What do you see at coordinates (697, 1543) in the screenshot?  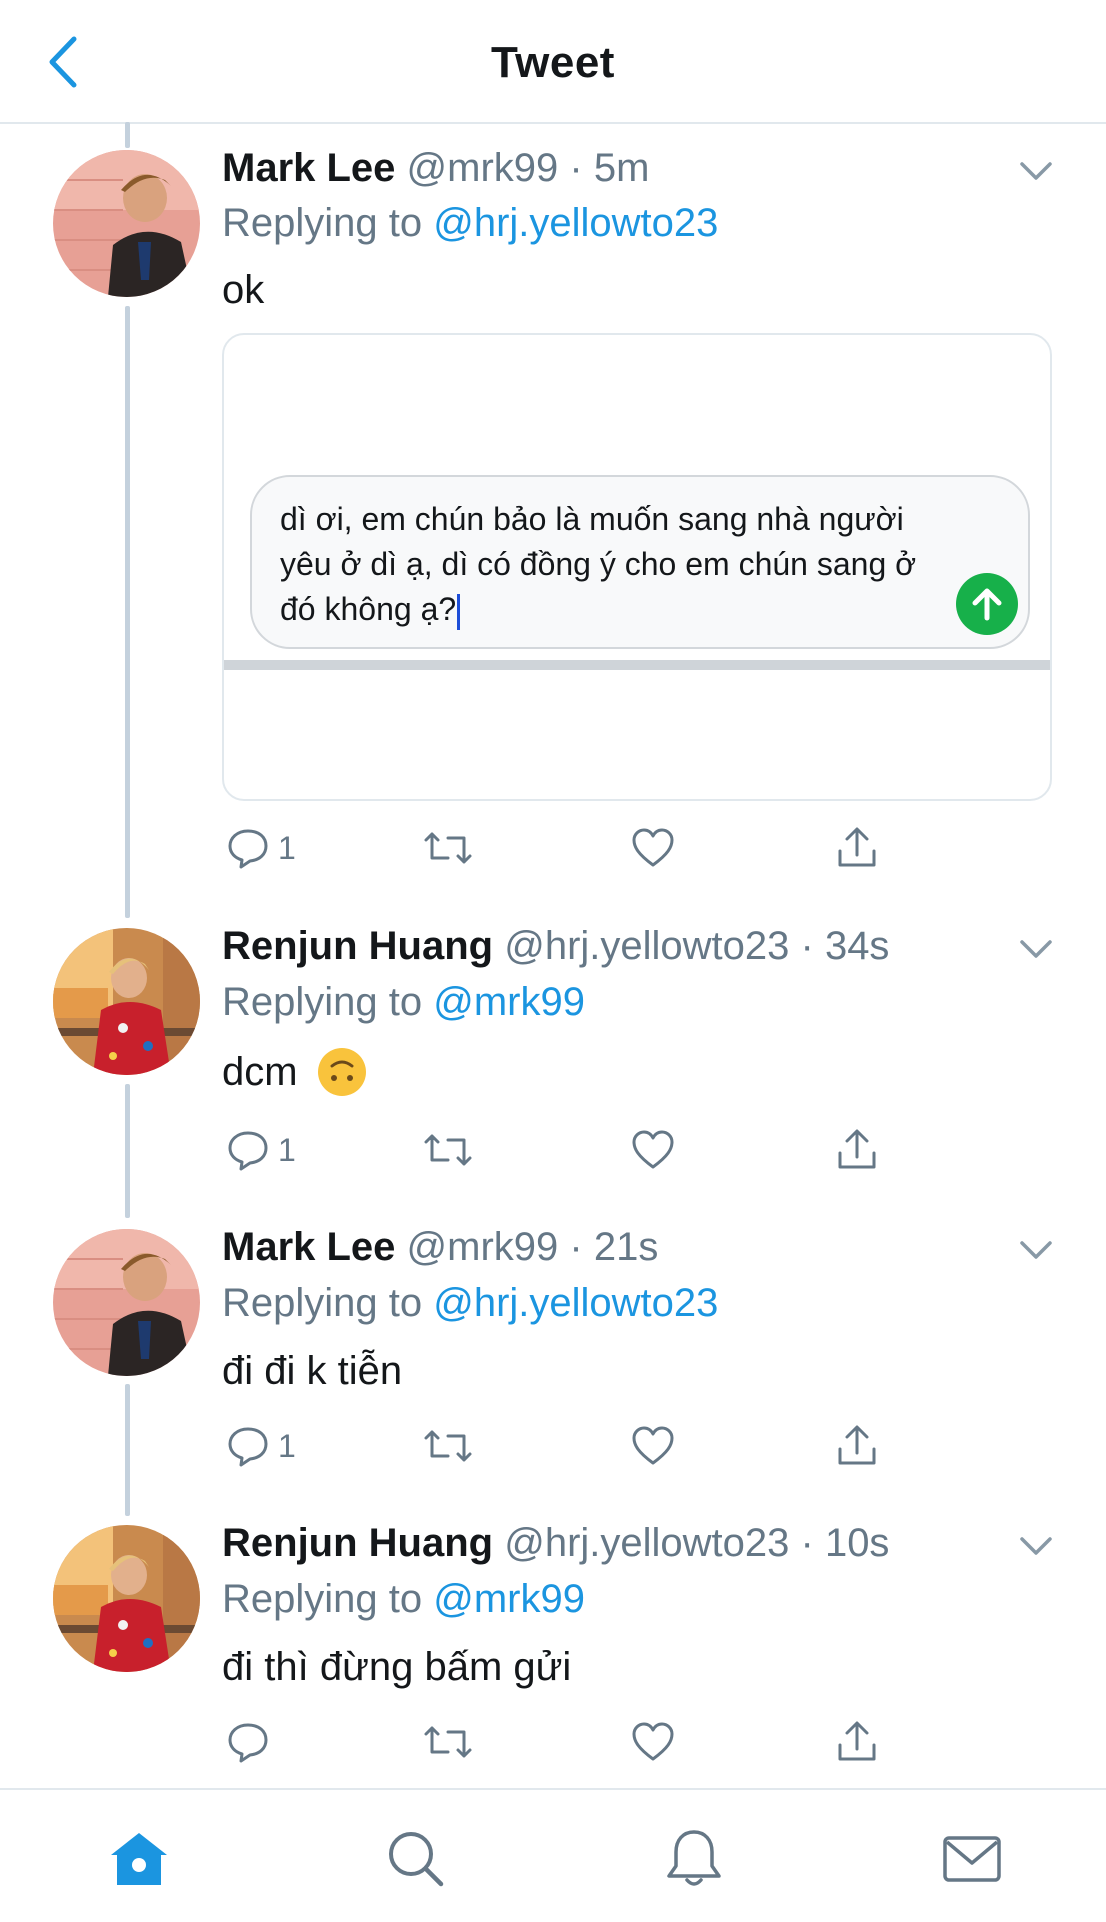 I see `author-meta: @hrj.yellowto23 · 10s` at bounding box center [697, 1543].